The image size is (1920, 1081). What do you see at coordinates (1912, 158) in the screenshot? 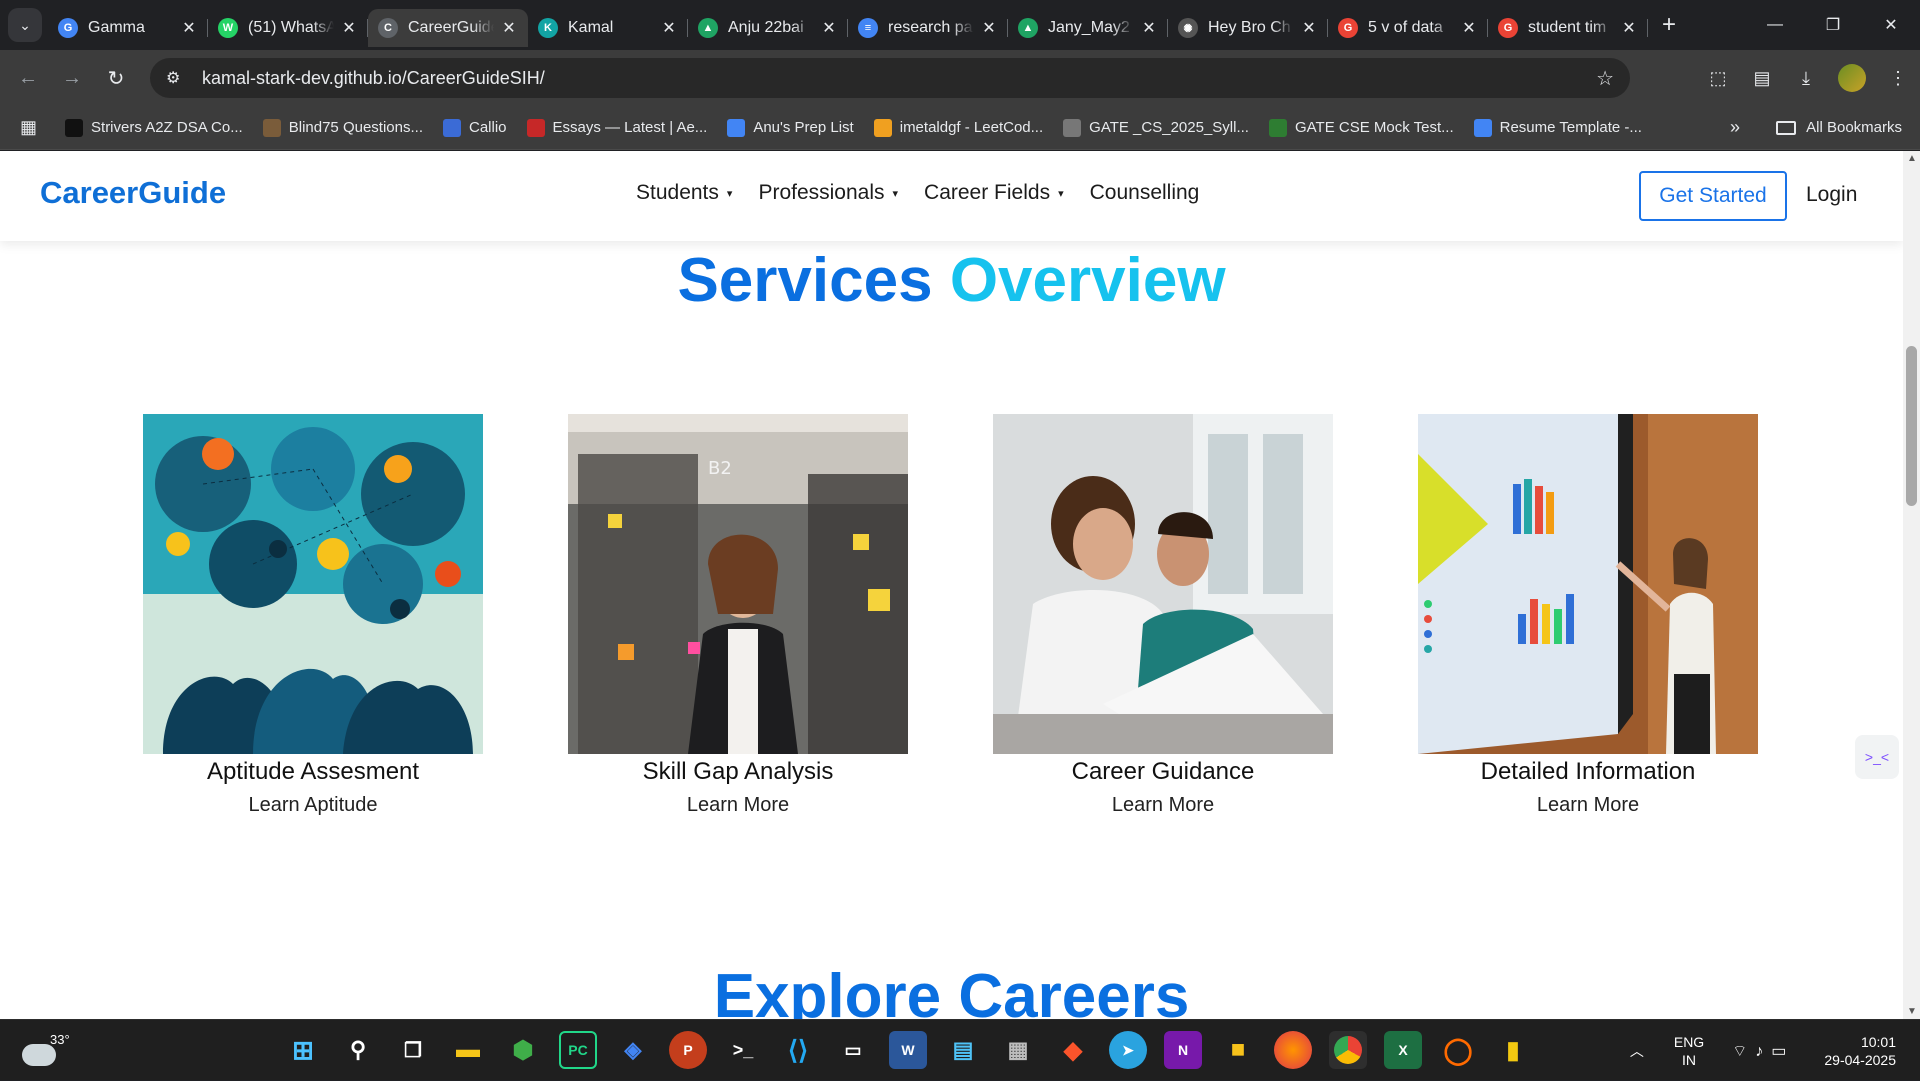
I see `scroll-up-icon: ▲` at bounding box center [1912, 158].